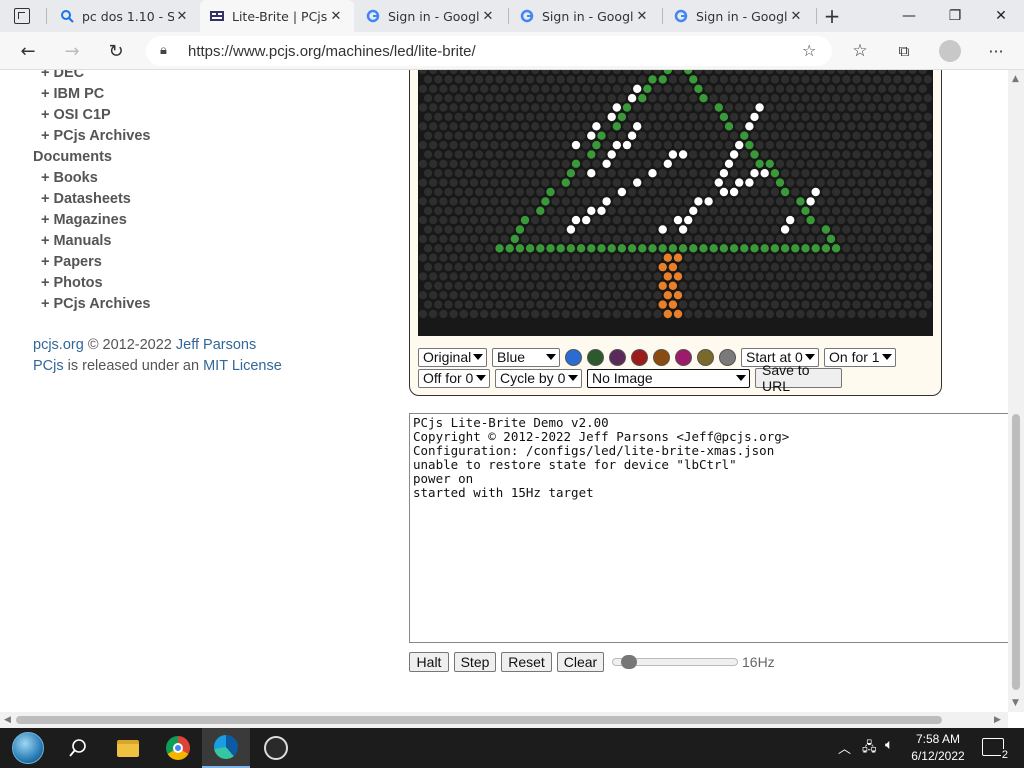 Image resolution: width=1024 pixels, height=768 pixels. I want to click on obs-icon, so click(276, 748).